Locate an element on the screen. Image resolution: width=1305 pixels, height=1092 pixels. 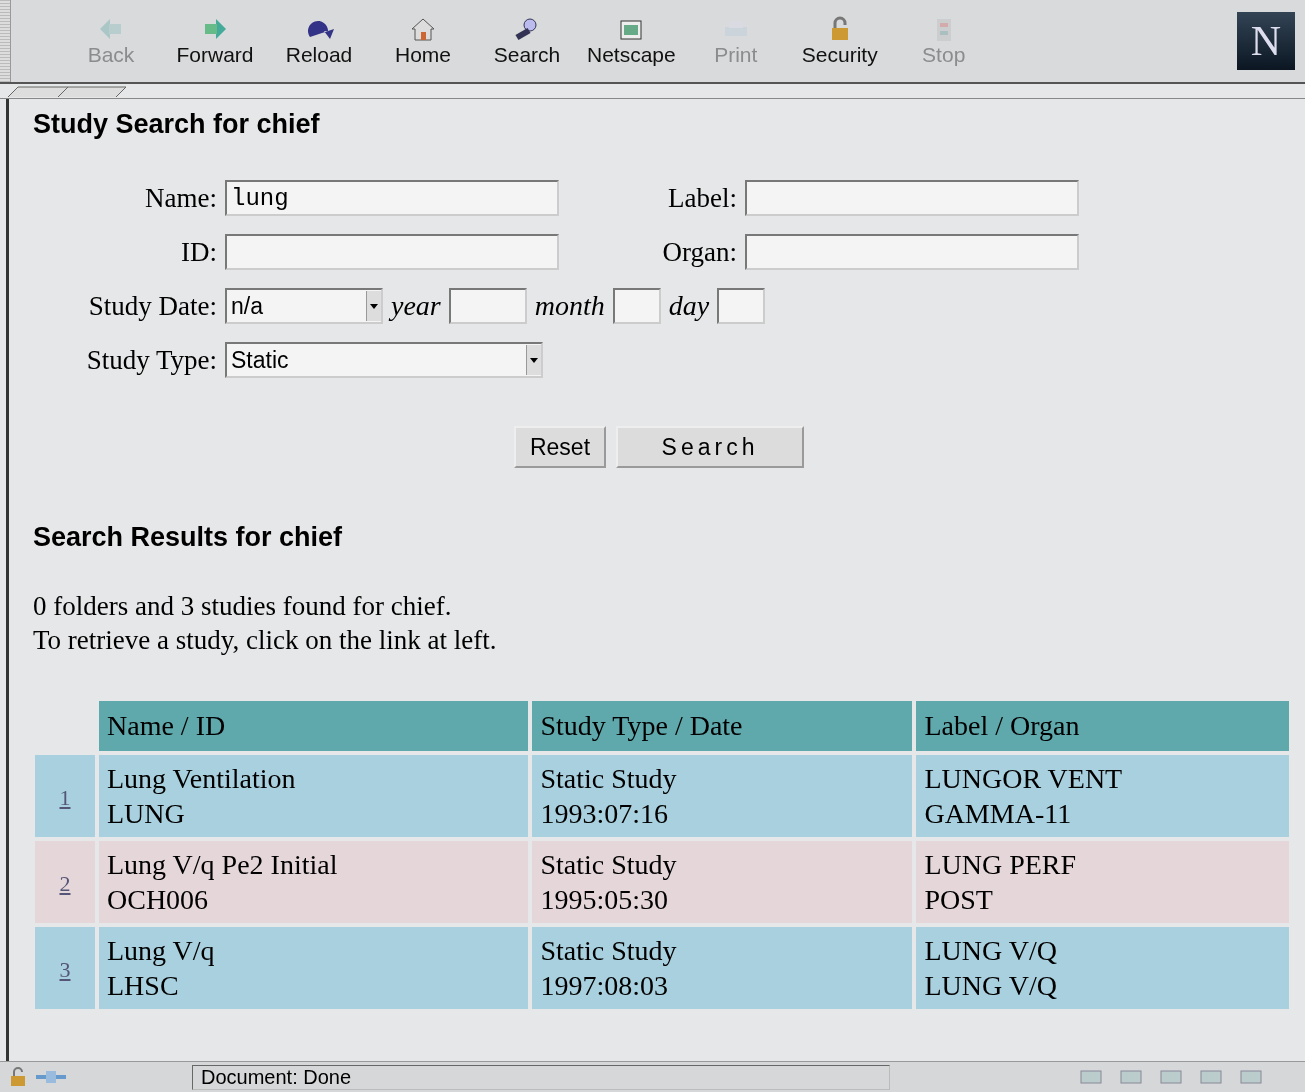
toolbar-button: Security is located at coordinates (839, 41).